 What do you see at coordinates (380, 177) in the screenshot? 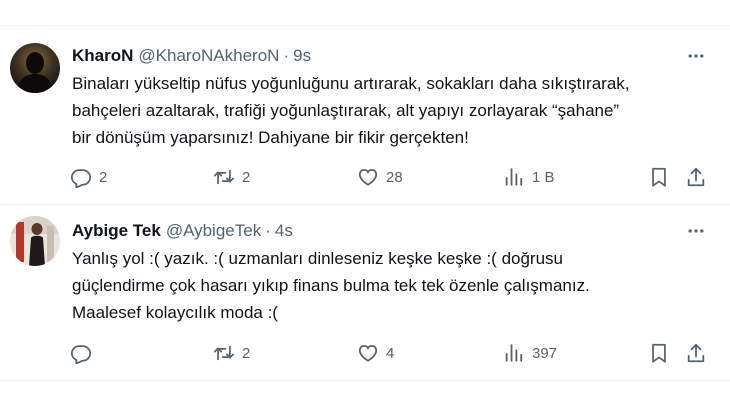
I see `like-button: 28` at bounding box center [380, 177].